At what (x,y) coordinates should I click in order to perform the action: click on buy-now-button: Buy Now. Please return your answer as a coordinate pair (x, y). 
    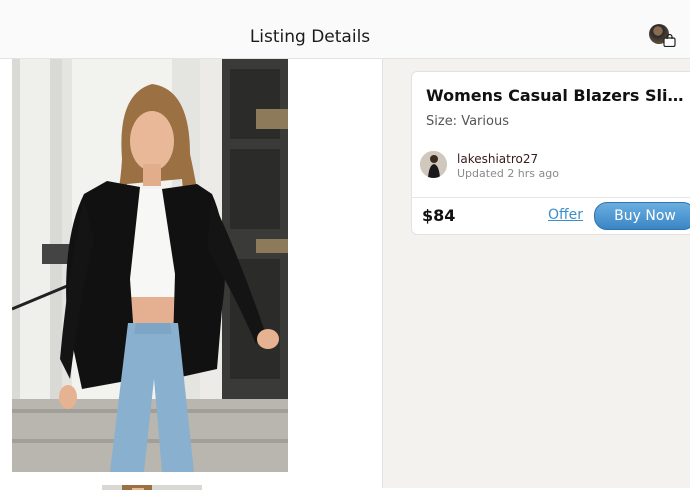
    Looking at the image, I should click on (642, 216).